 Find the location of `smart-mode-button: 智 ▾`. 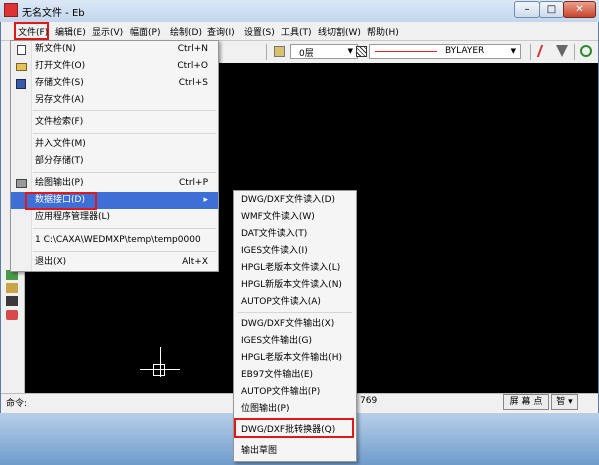

smart-mode-button: 智 ▾ is located at coordinates (564, 402).